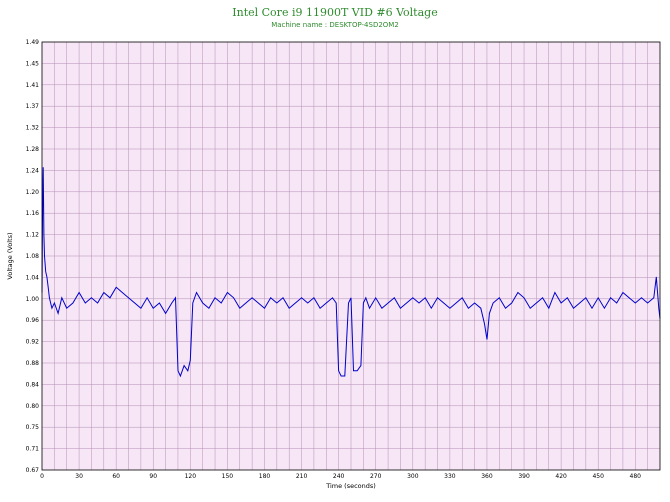 The width and height of the screenshot is (670, 502). I want to click on x-tick-label: 240, so click(339, 476).